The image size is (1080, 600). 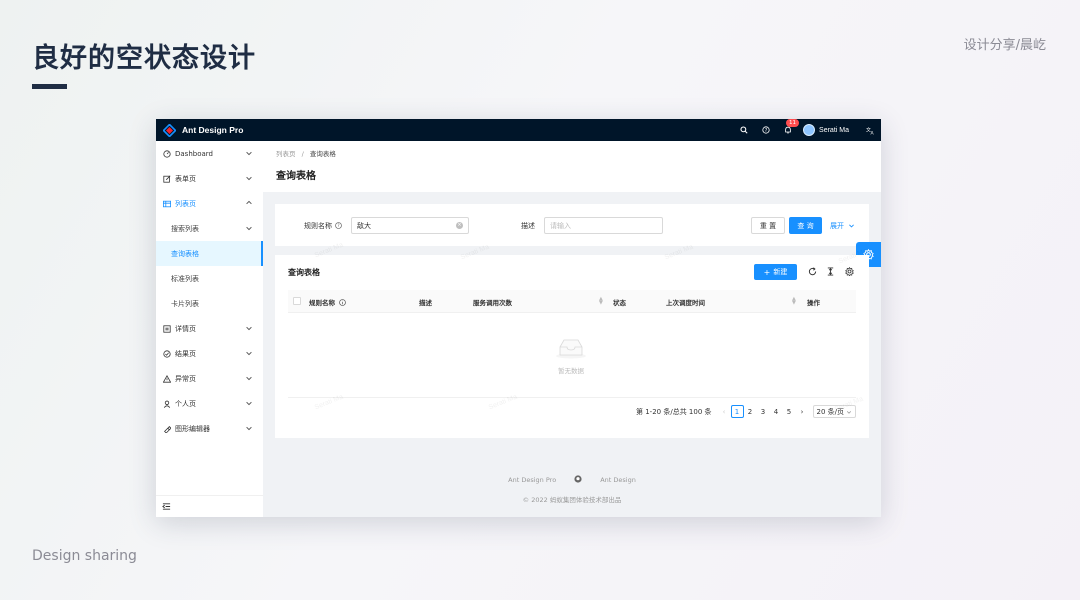 I want to click on notification-badge: 11, so click(x=793, y=123).